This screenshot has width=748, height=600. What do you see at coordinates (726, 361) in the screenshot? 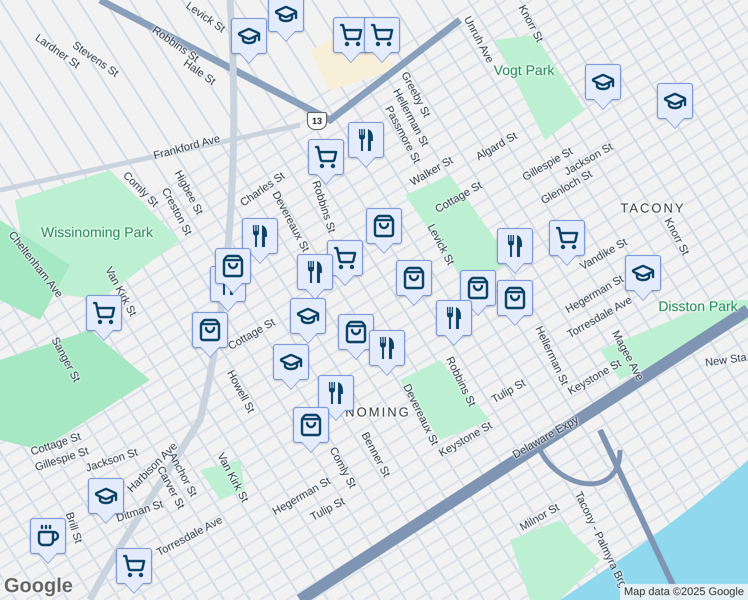
I see `street-label: New Sta` at bounding box center [726, 361].